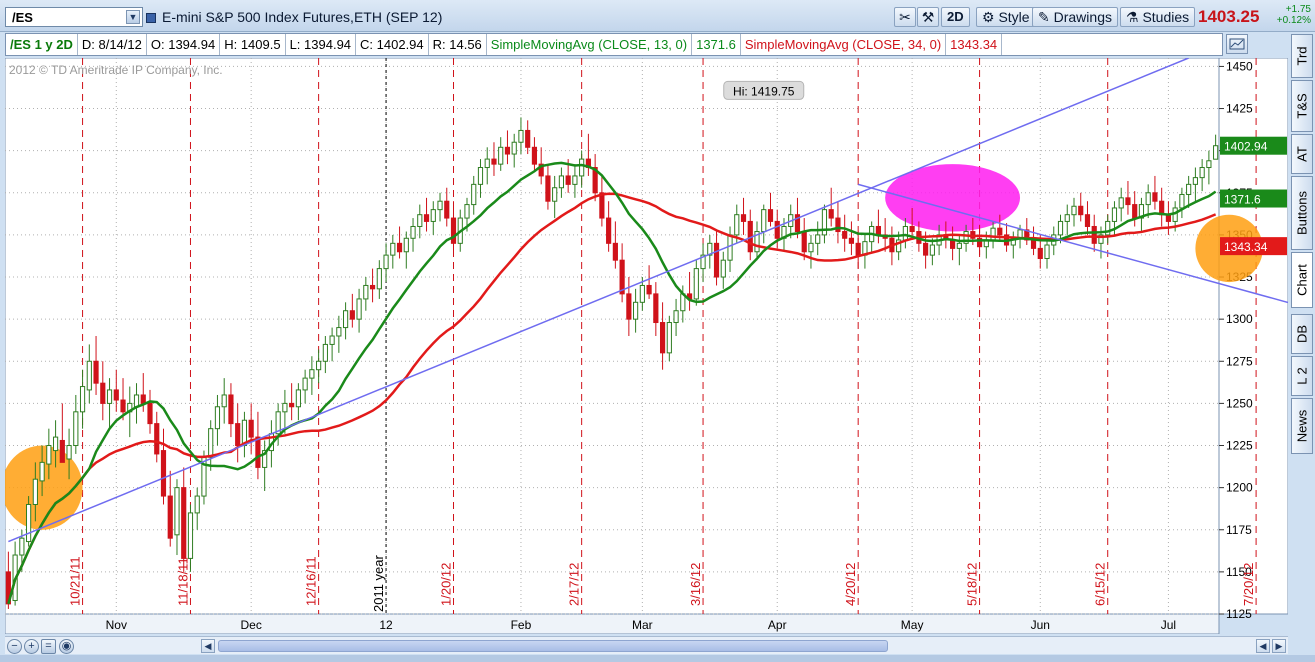 The width and height of the screenshot is (1315, 662). Describe the element at coordinates (574, 584) in the screenshot. I see `expiry-label: 2/17/12` at that location.